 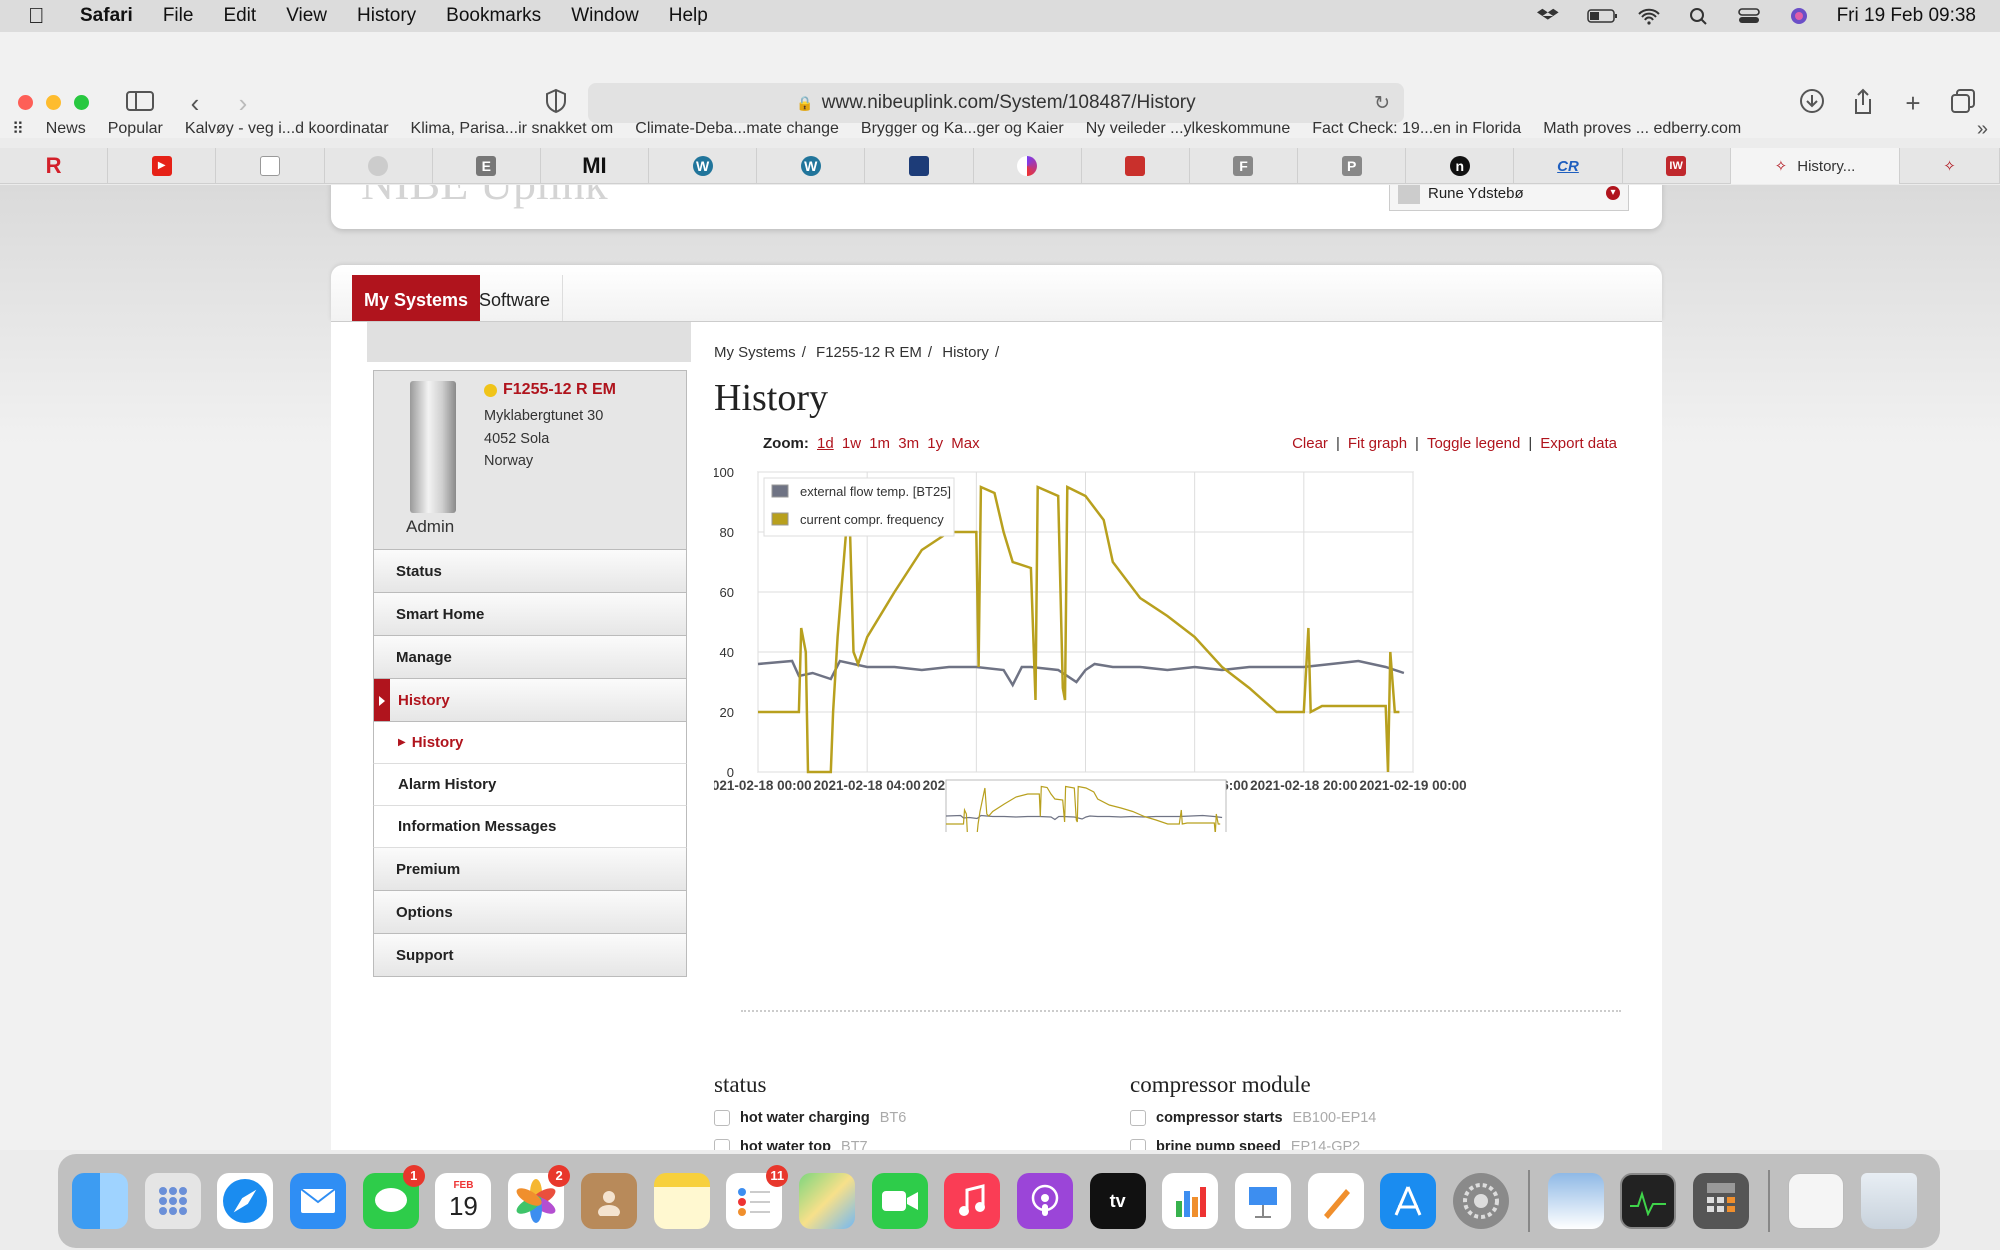 What do you see at coordinates (463, 1201) in the screenshot?
I see `calendar-icon: FEB 19` at bounding box center [463, 1201].